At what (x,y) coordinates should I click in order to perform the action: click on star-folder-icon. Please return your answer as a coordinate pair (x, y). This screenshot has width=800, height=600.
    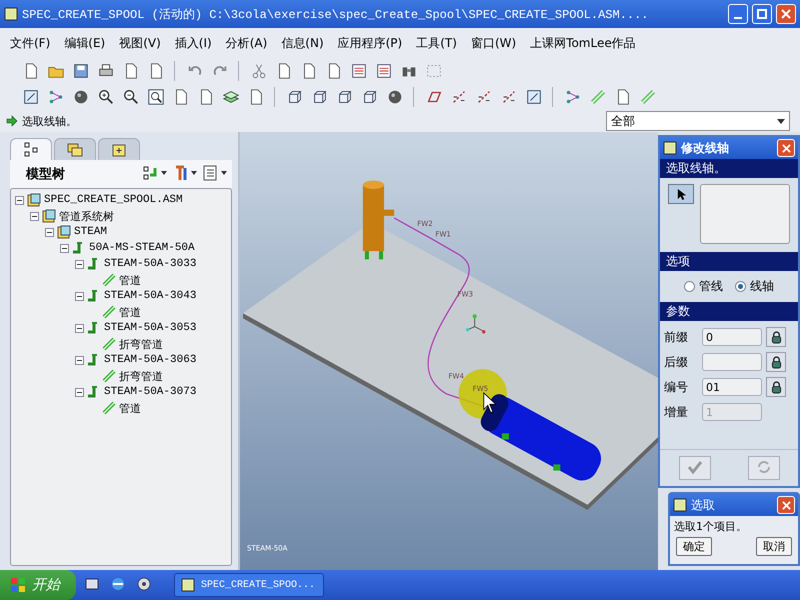
    Looking at the image, I should click on (119, 150).